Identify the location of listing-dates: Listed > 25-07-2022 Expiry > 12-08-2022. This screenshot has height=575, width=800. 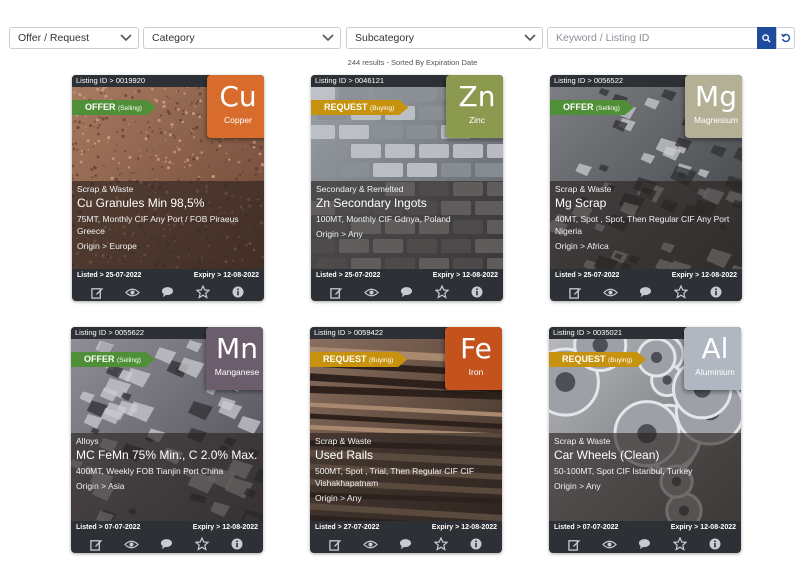
(407, 276).